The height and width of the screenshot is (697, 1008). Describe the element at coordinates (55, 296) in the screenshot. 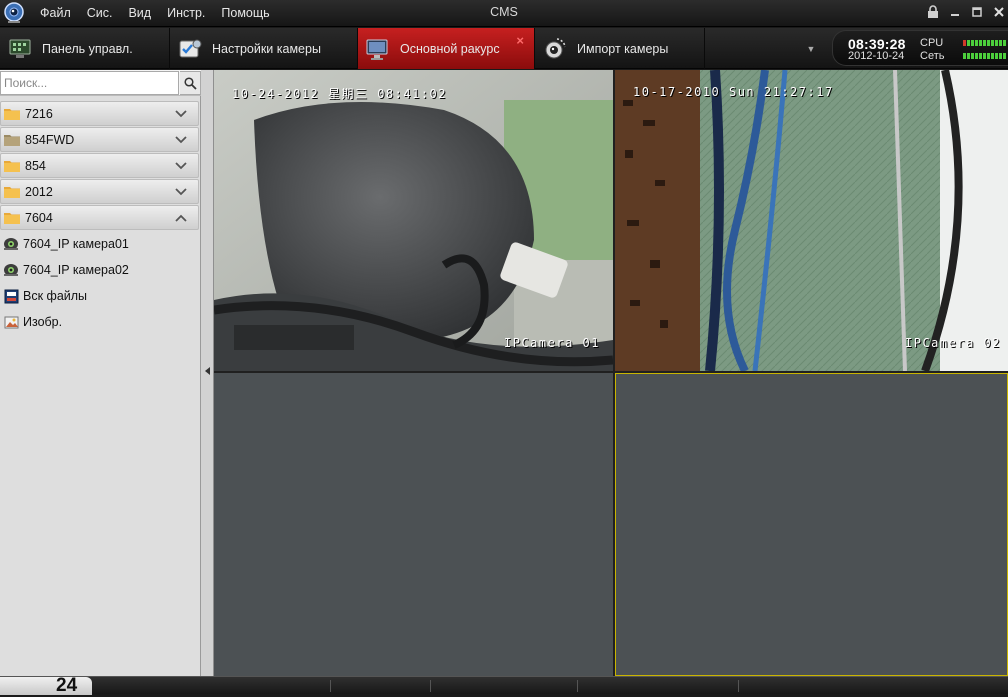

I see `tree-item-label: Вск файлы` at that location.